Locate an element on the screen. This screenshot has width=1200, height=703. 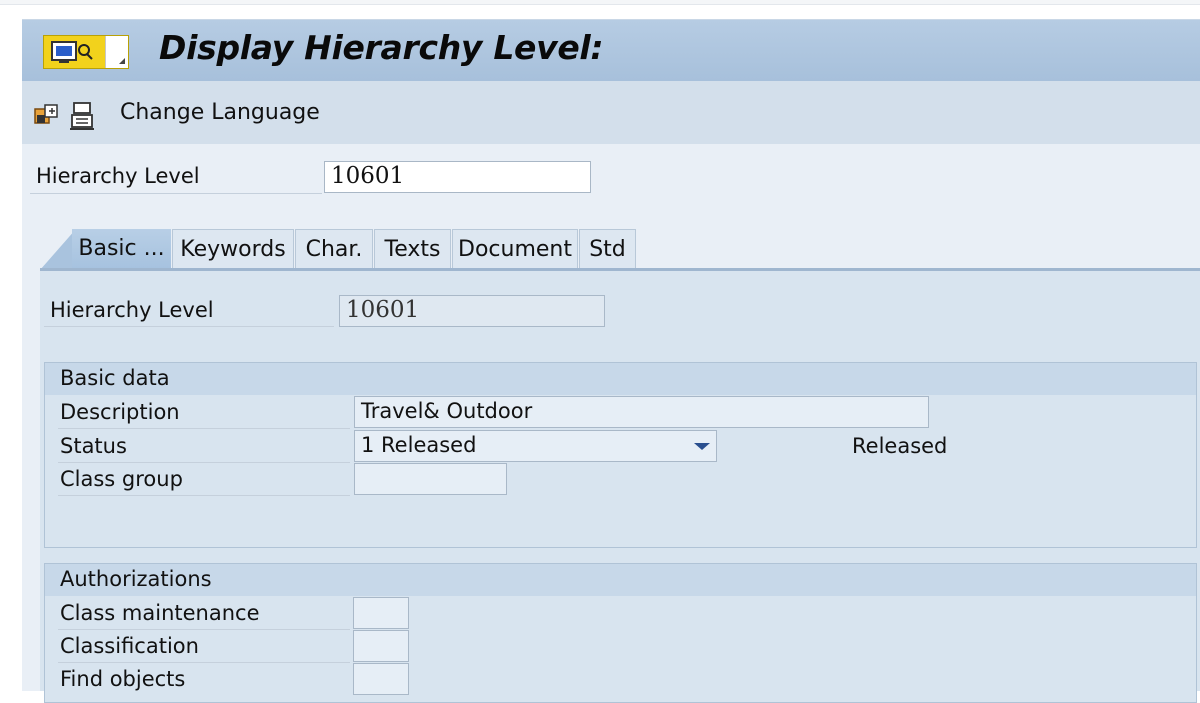
classification-label: Classification is located at coordinates (129, 646).